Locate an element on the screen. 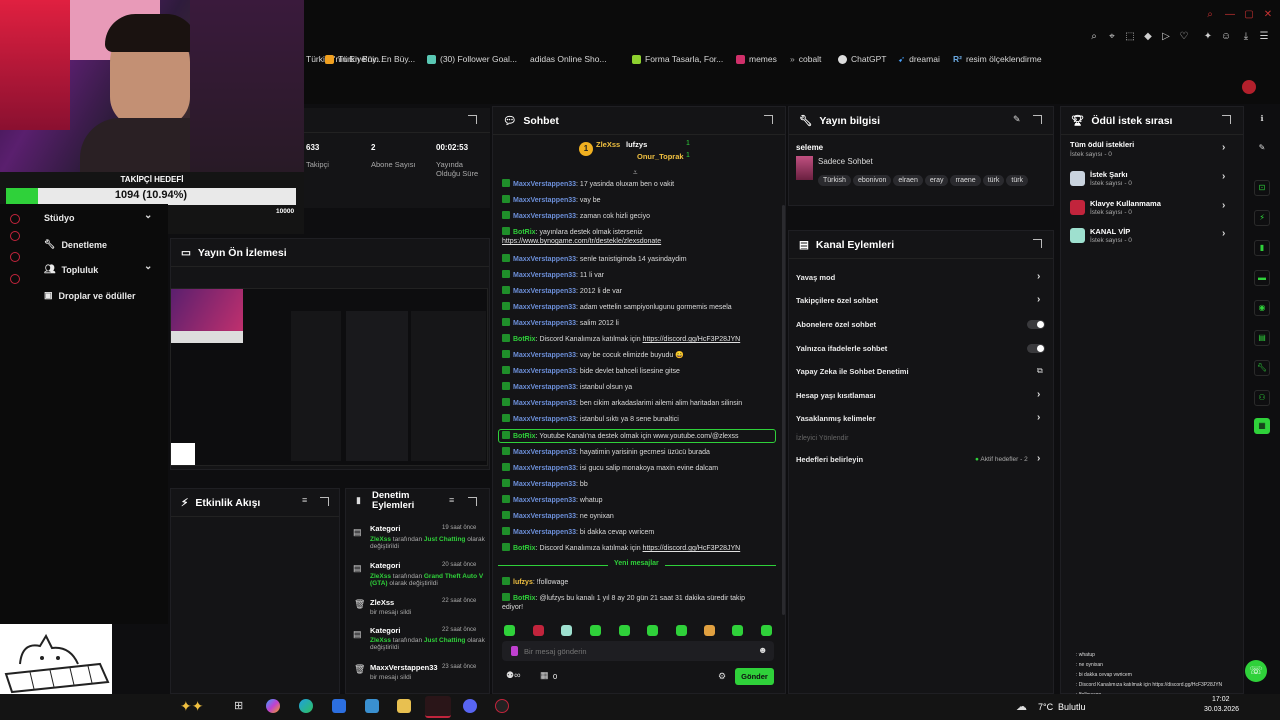 This screenshot has width=1280, height=720. bookmark: ➹ dreamai is located at coordinates (919, 59).